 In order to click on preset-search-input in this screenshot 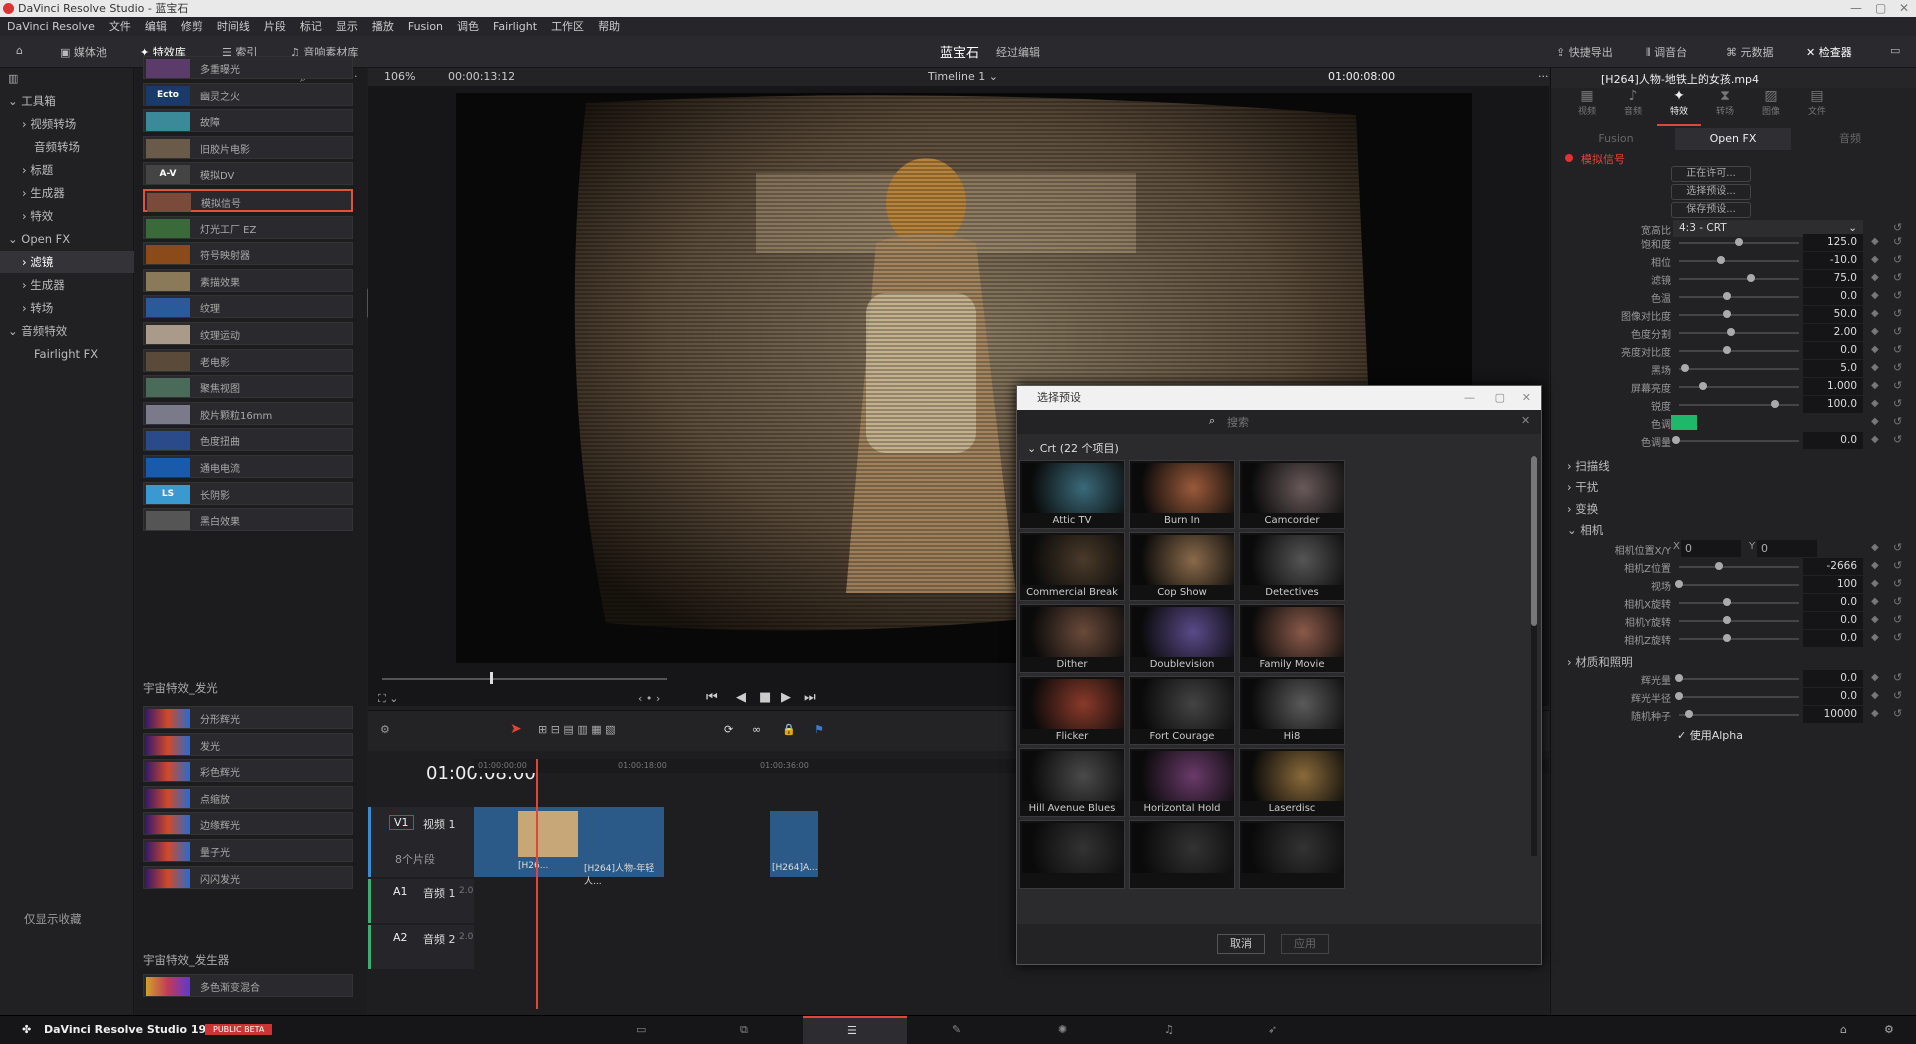, I will do `click(1367, 422)`.